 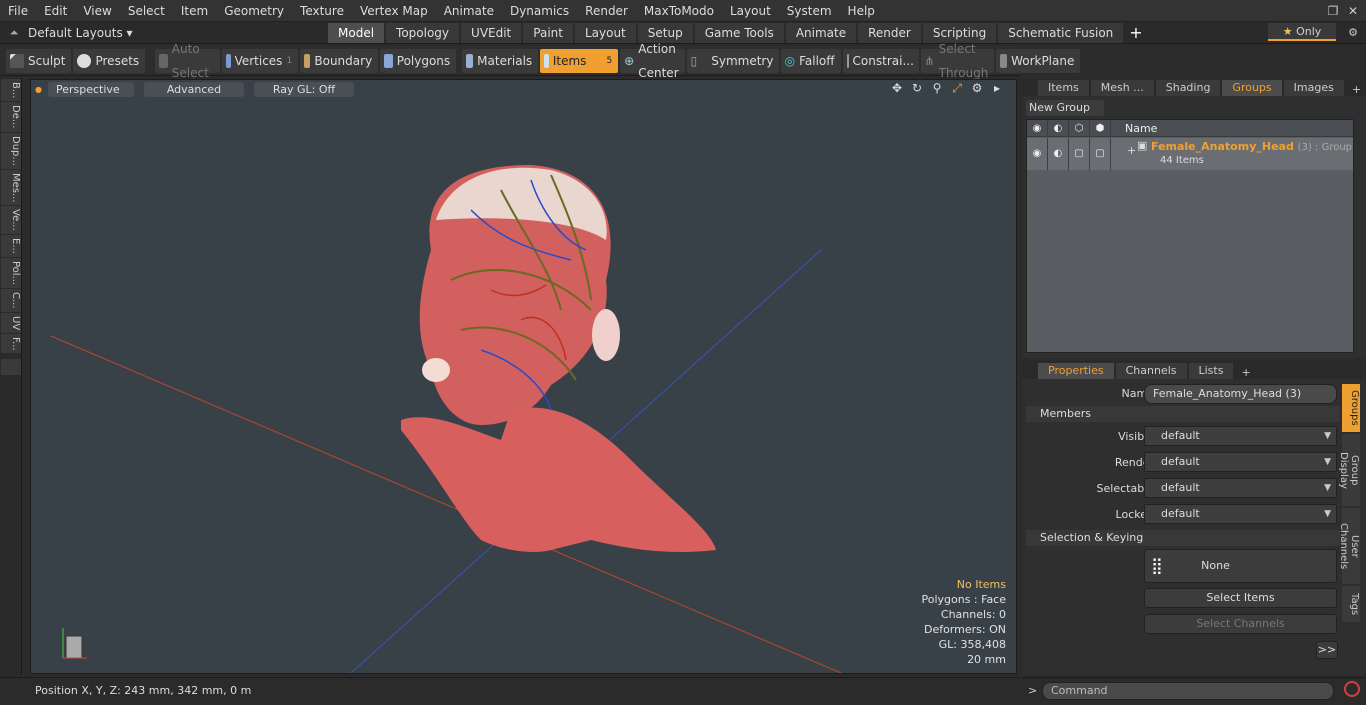 I want to click on layout-arrow-icon: ⏶, so click(x=14, y=33).